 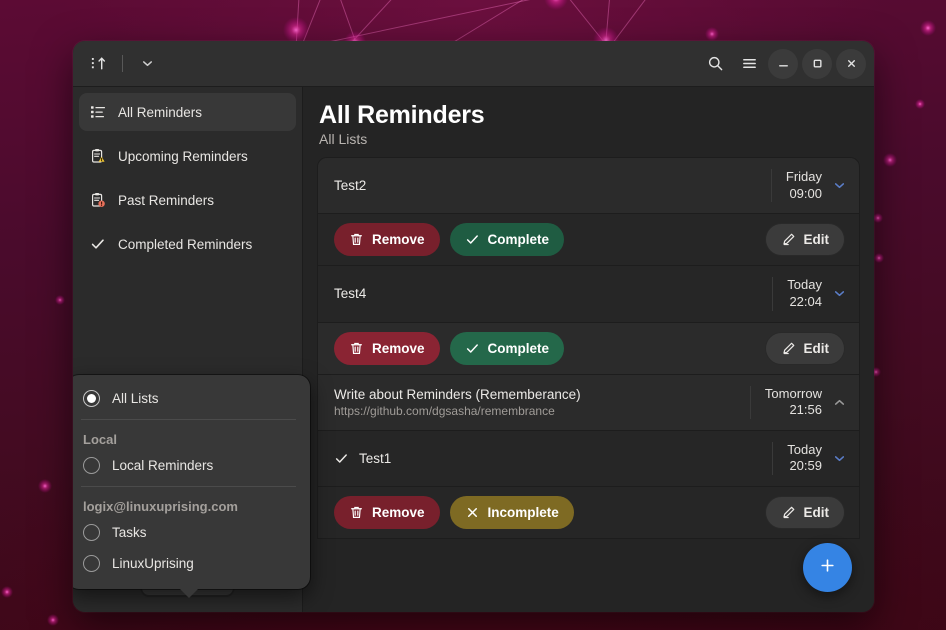 What do you see at coordinates (160, 506) in the screenshot?
I see `popover-group-account: logix@linuxuprising.com` at bounding box center [160, 506].